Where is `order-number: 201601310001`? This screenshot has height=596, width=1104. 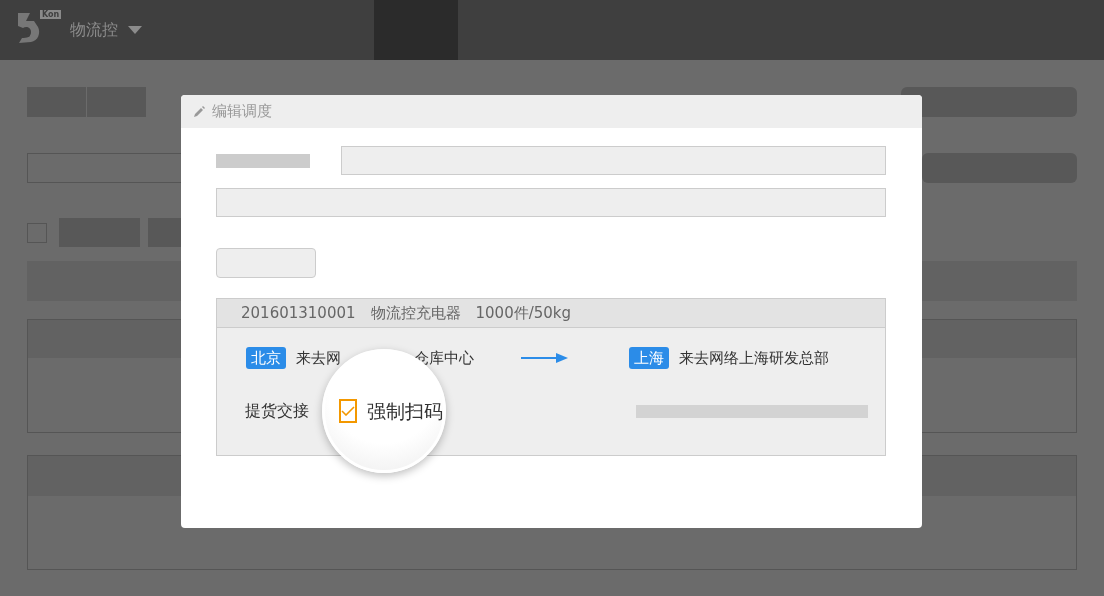
order-number: 201601310001 is located at coordinates (298, 313).